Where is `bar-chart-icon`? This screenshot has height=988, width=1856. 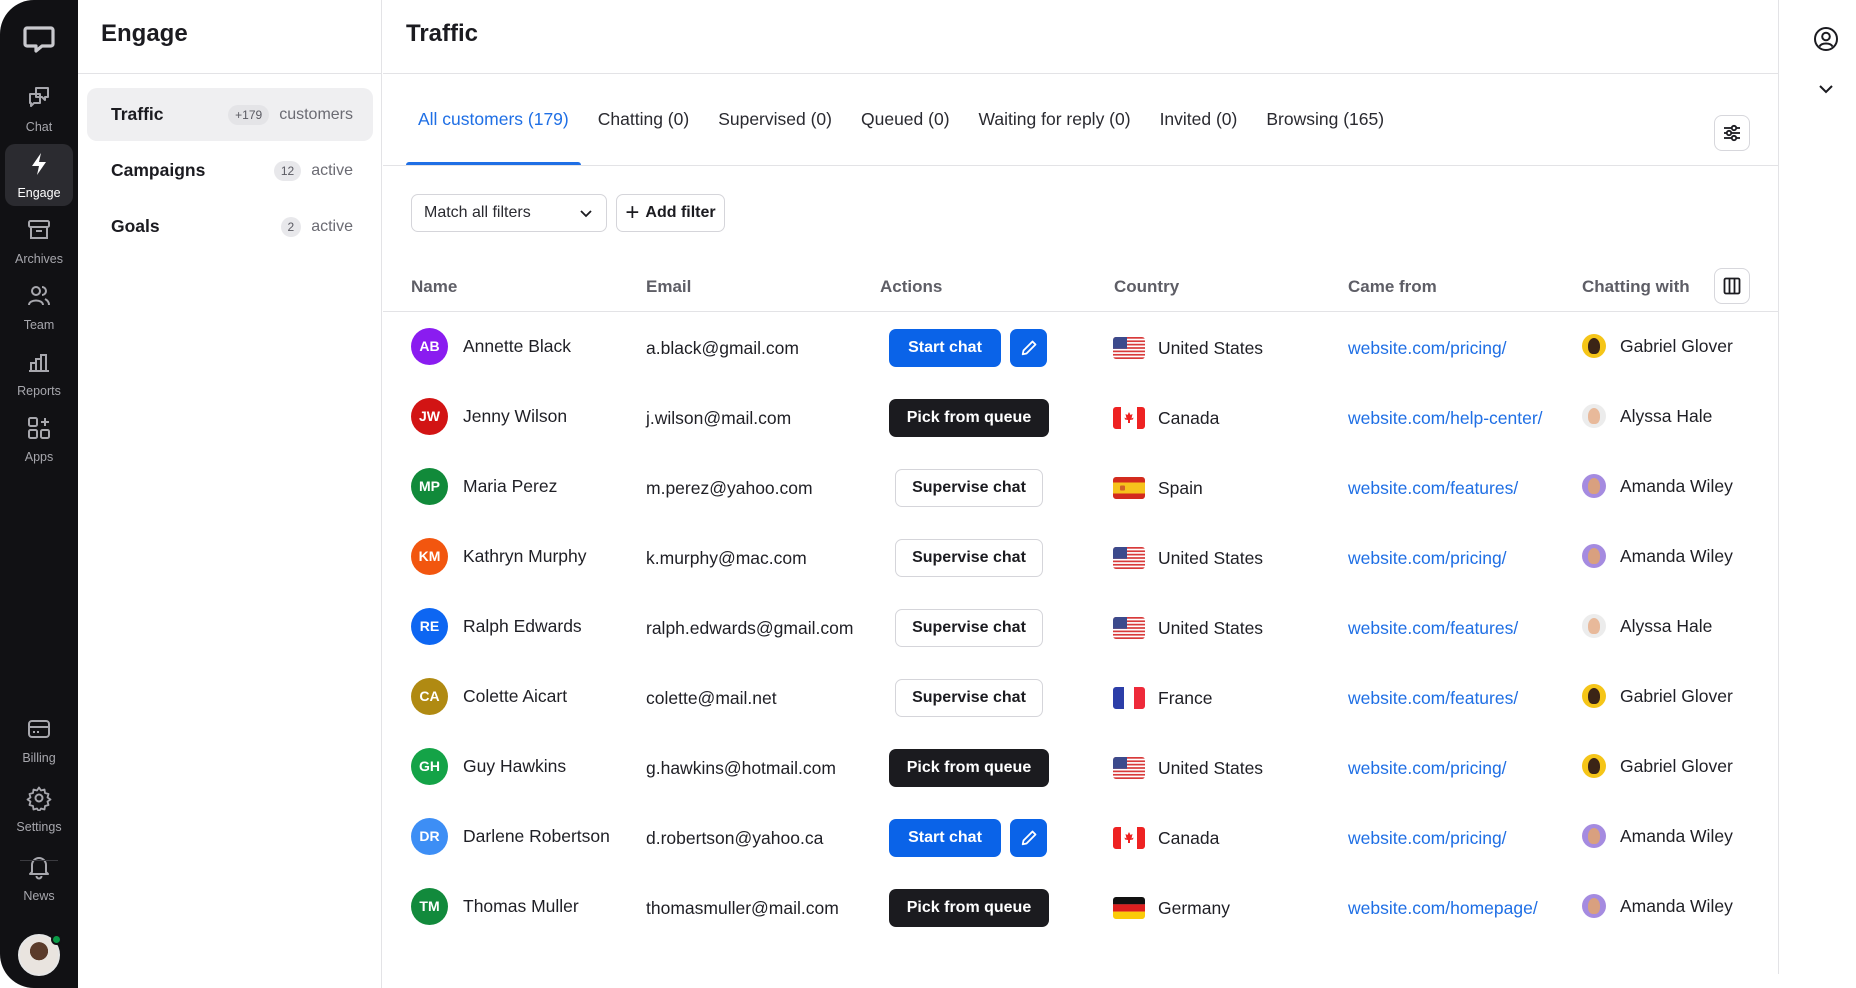
bar-chart-icon is located at coordinates (39, 366).